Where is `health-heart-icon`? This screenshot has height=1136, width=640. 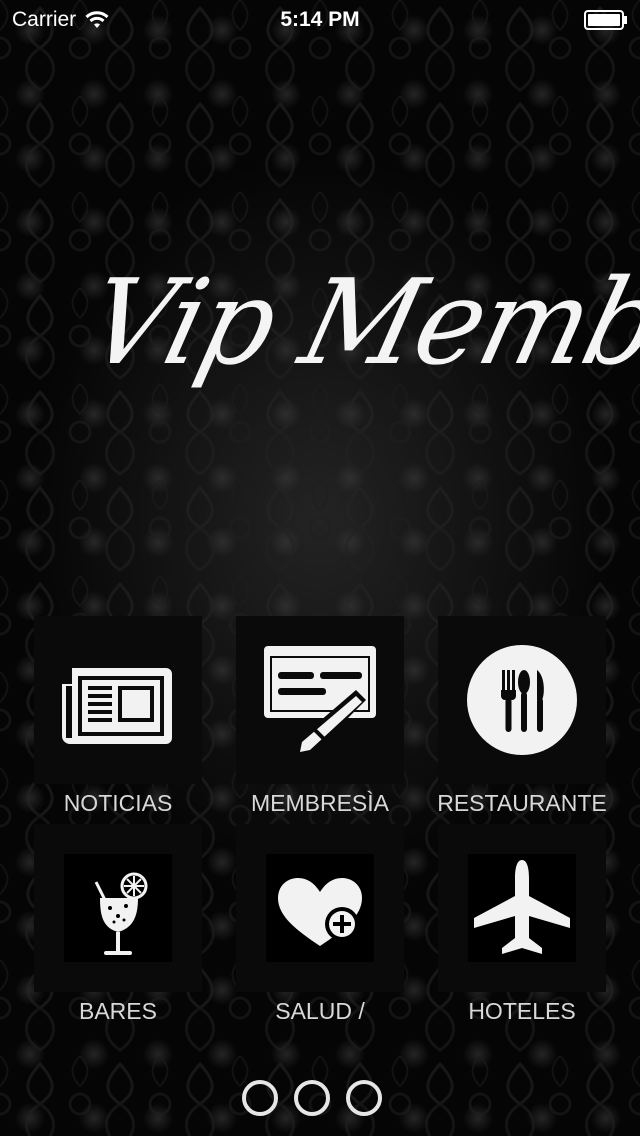
health-heart-icon is located at coordinates (320, 908).